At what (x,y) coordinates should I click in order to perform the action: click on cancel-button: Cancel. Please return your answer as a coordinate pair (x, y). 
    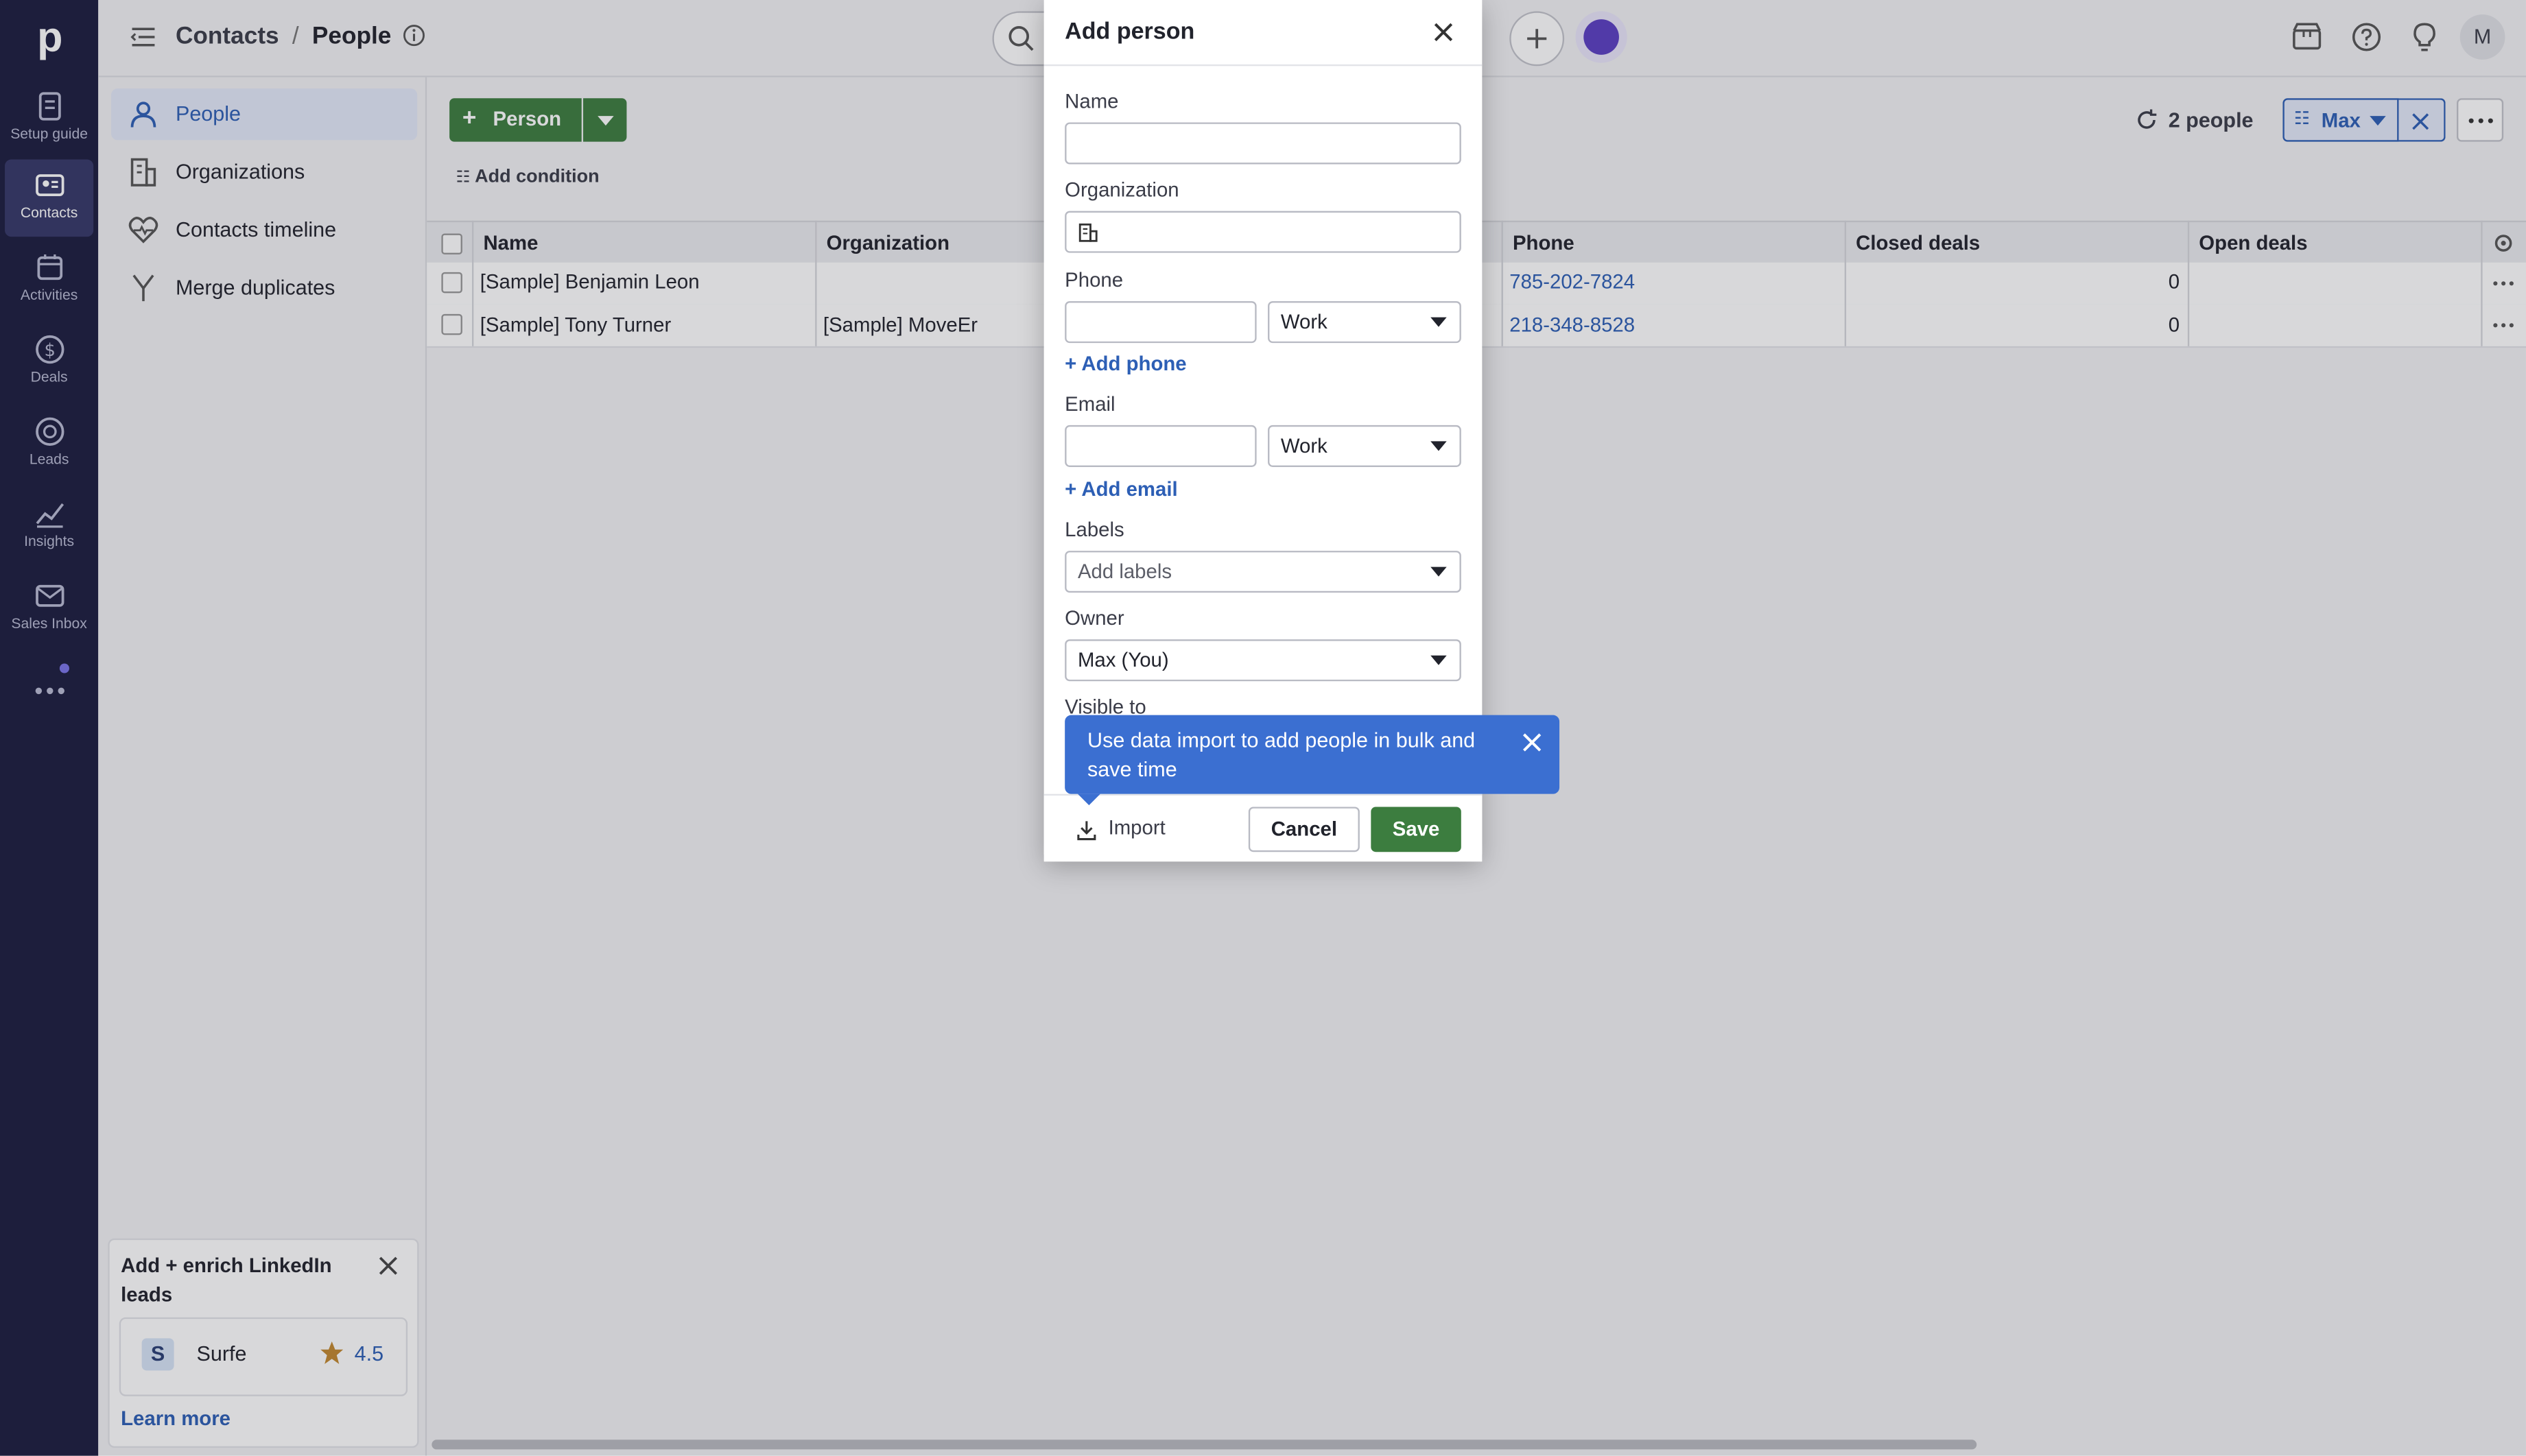
    Looking at the image, I should click on (1304, 829).